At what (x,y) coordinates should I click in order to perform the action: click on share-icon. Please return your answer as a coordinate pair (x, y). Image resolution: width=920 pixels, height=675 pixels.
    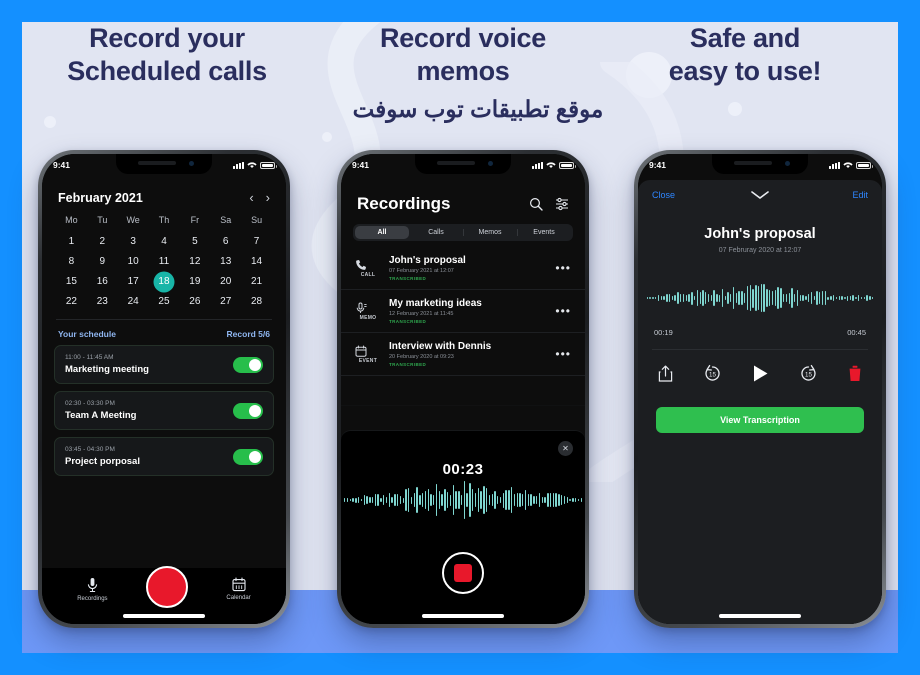
    Looking at the image, I should click on (665, 373).